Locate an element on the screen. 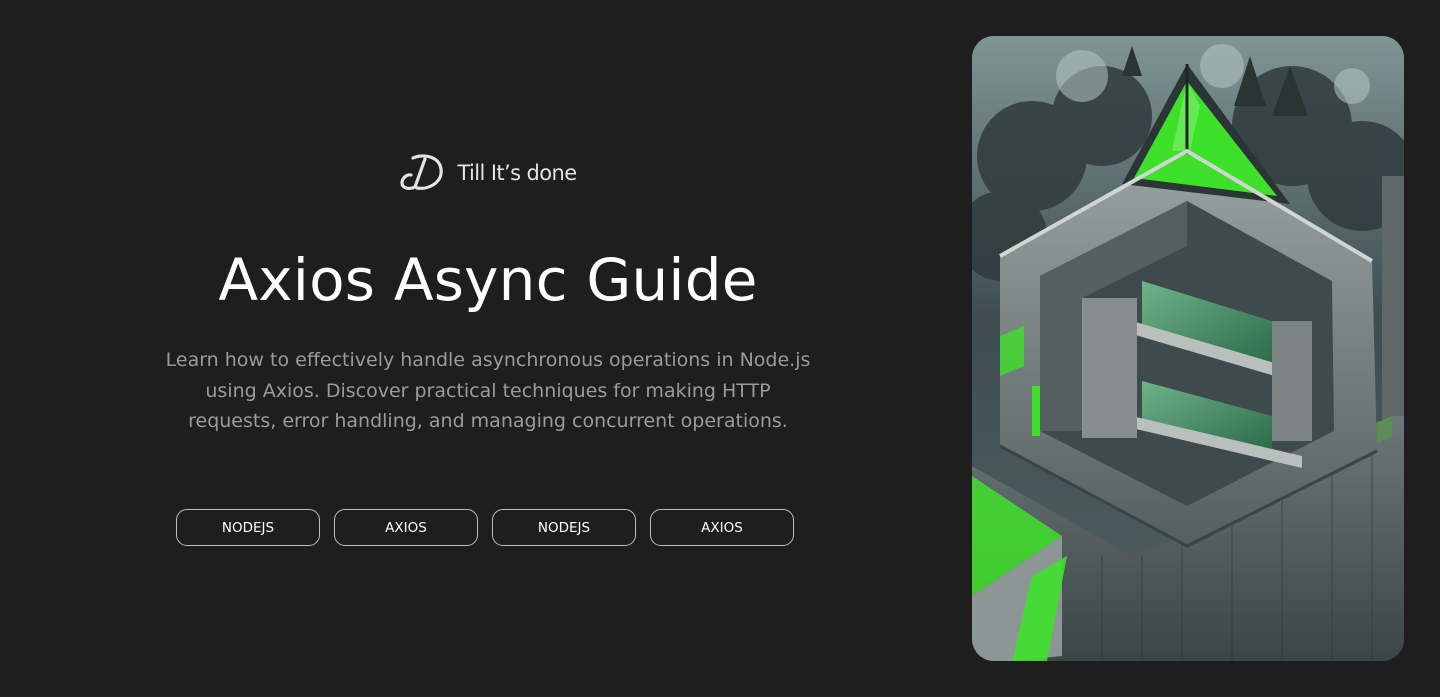 Image resolution: width=1440 pixels, height=697 pixels. brand-name: Till It’s done is located at coordinates (517, 173).